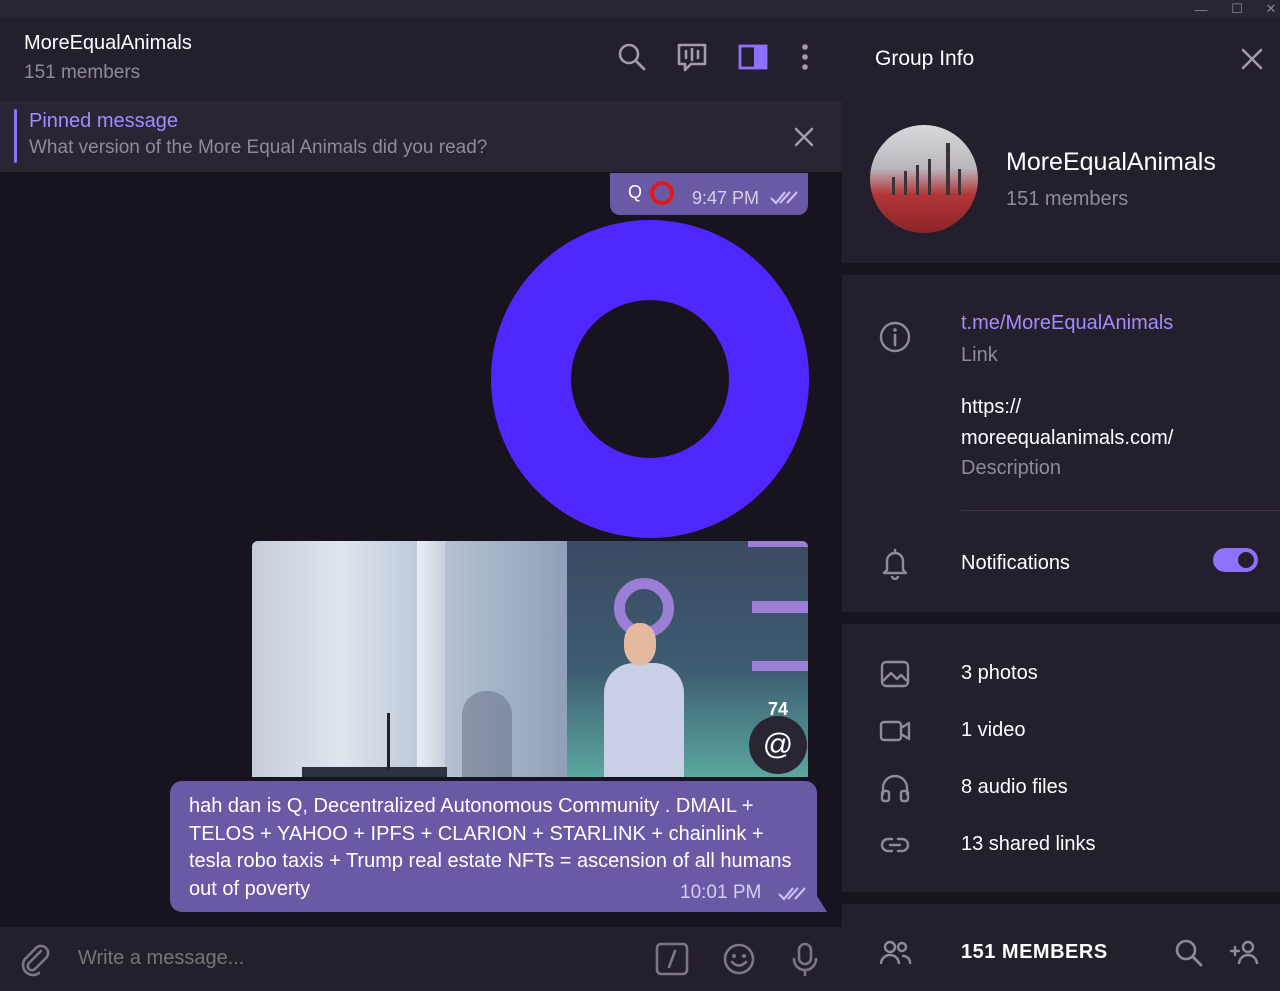  I want to click on shared-audio-files: 8 audio files, so click(1014, 787).